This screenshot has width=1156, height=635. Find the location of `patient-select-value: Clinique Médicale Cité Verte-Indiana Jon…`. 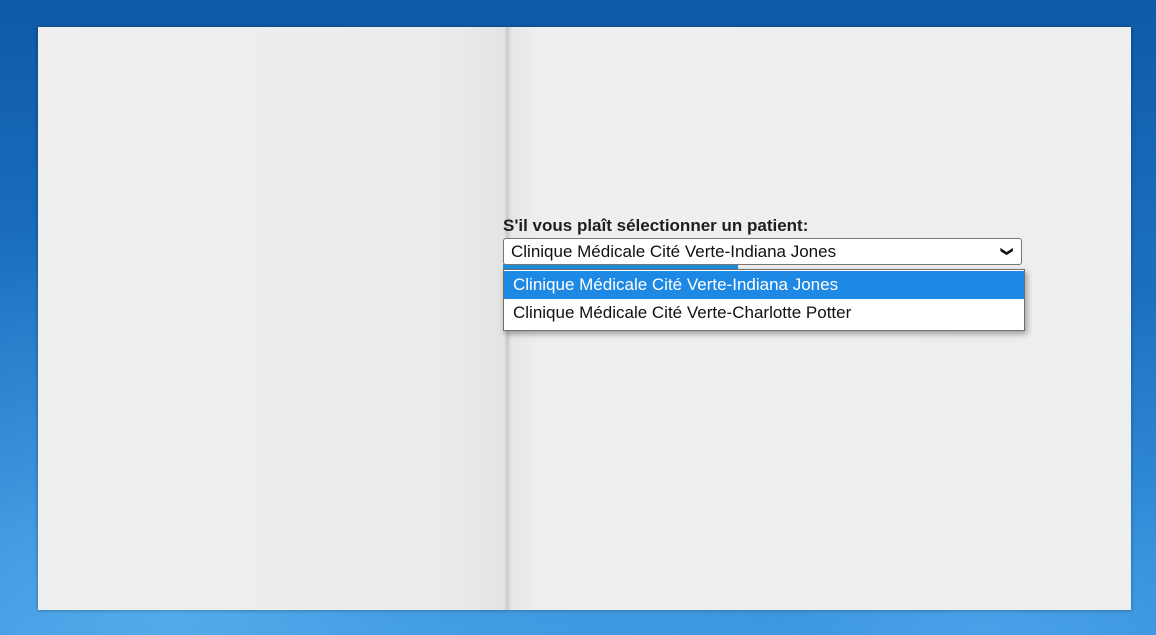

patient-select-value: Clinique Médicale Cité Verte-Indiana Jon… is located at coordinates (674, 251).